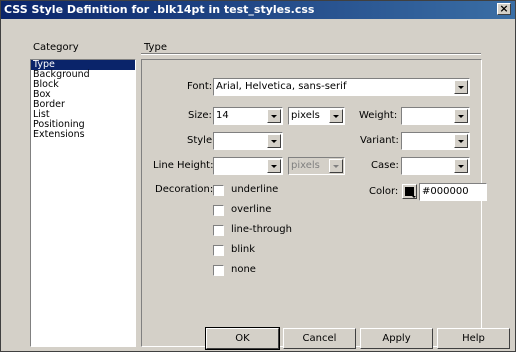 The height and width of the screenshot is (352, 516). I want to click on font-select-value: Arial, Helvetica, sans-serif, so click(281, 86).